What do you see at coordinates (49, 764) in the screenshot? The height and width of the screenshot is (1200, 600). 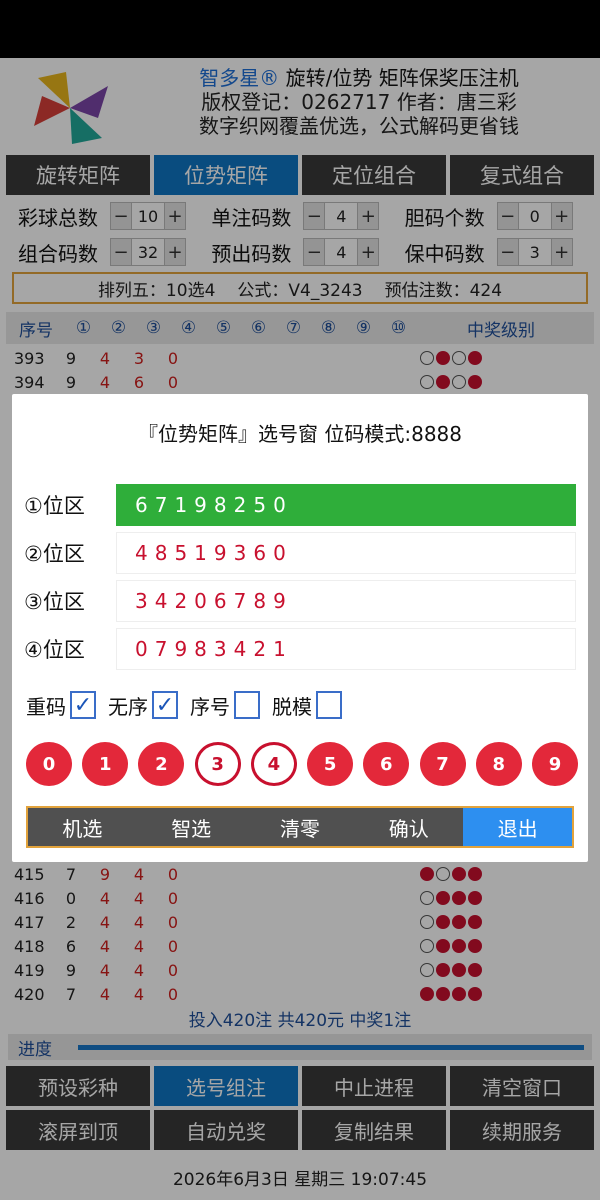 I see `digit-ball-0: 0` at bounding box center [49, 764].